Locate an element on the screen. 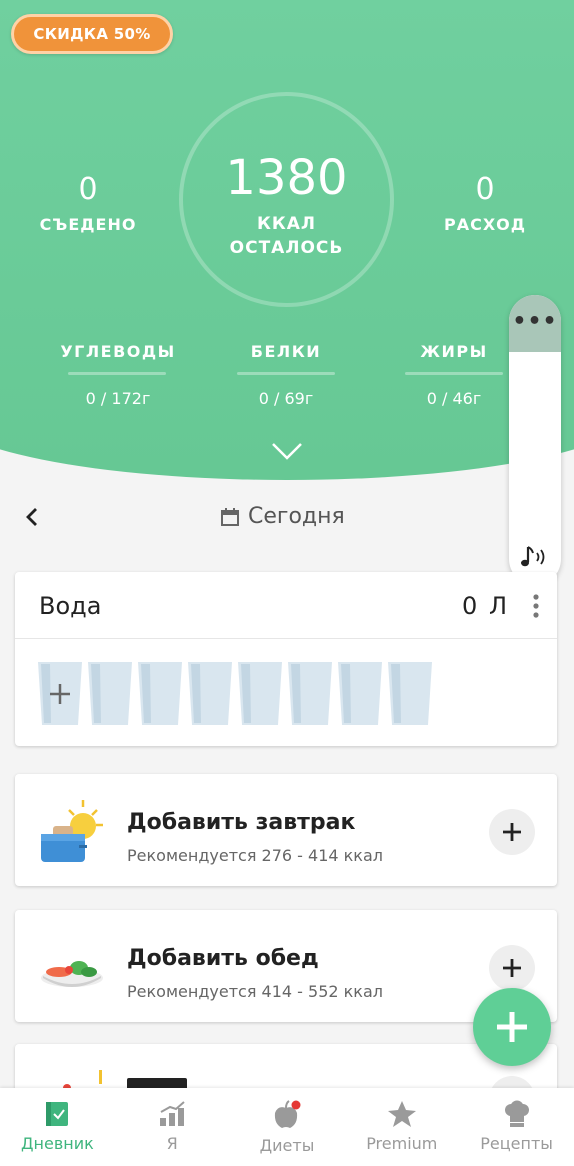  water-title: Вода is located at coordinates (70, 606).